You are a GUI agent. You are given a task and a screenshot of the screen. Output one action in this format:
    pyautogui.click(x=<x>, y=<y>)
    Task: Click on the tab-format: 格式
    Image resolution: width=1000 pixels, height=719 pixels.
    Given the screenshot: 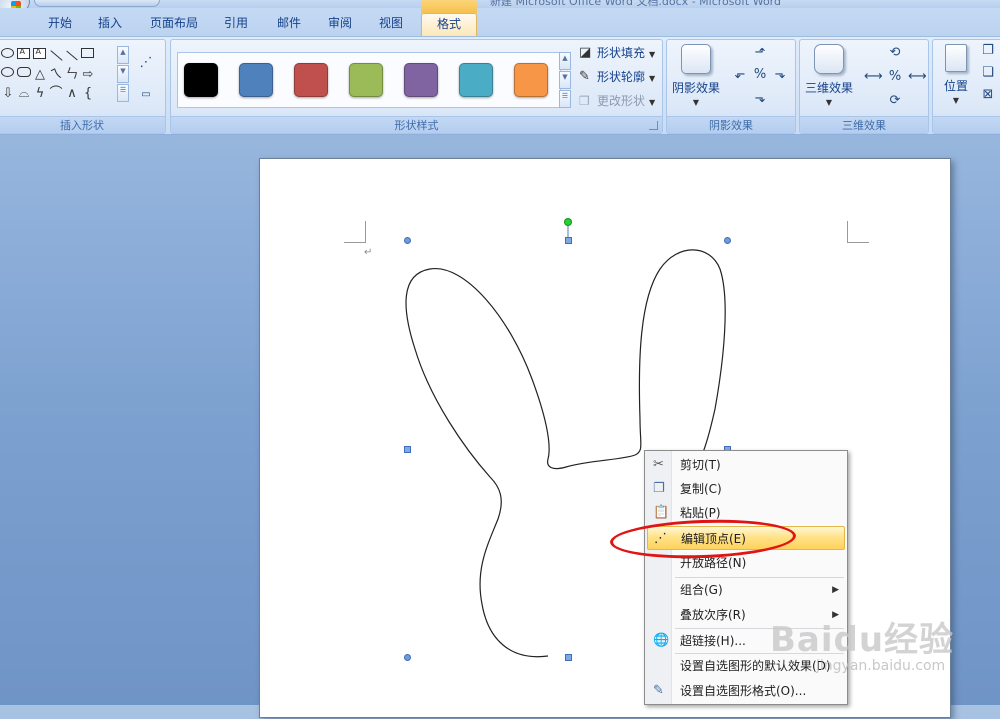 What is the action you would take?
    pyautogui.click(x=449, y=24)
    